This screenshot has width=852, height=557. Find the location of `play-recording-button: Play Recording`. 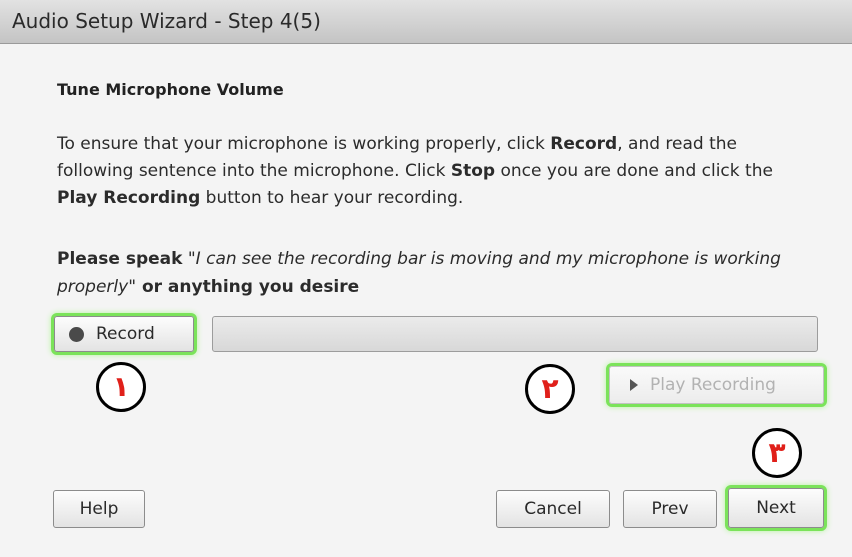

play-recording-button: Play Recording is located at coordinates (716, 385).